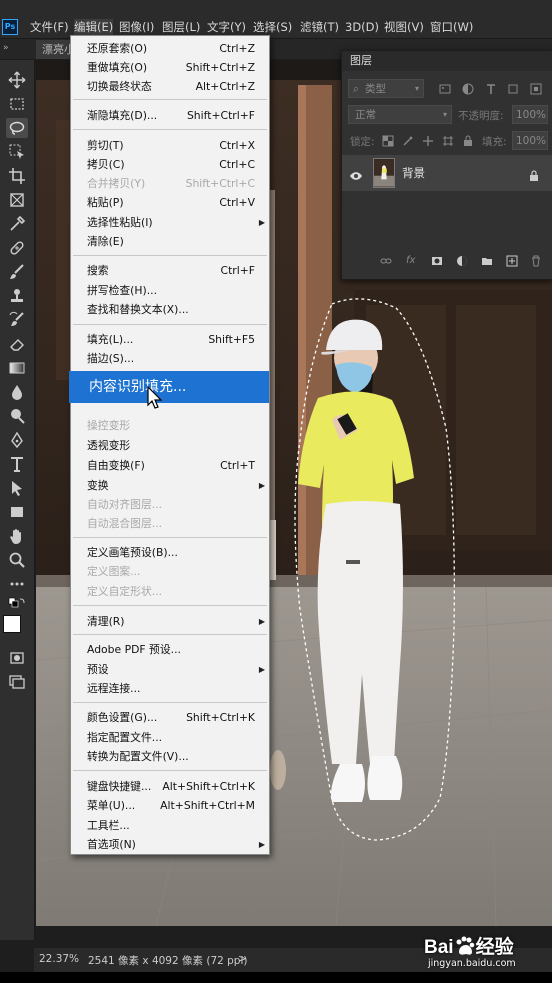  What do you see at coordinates (412, 261) in the screenshot?
I see `layer-style-fx-icon: fx` at bounding box center [412, 261].